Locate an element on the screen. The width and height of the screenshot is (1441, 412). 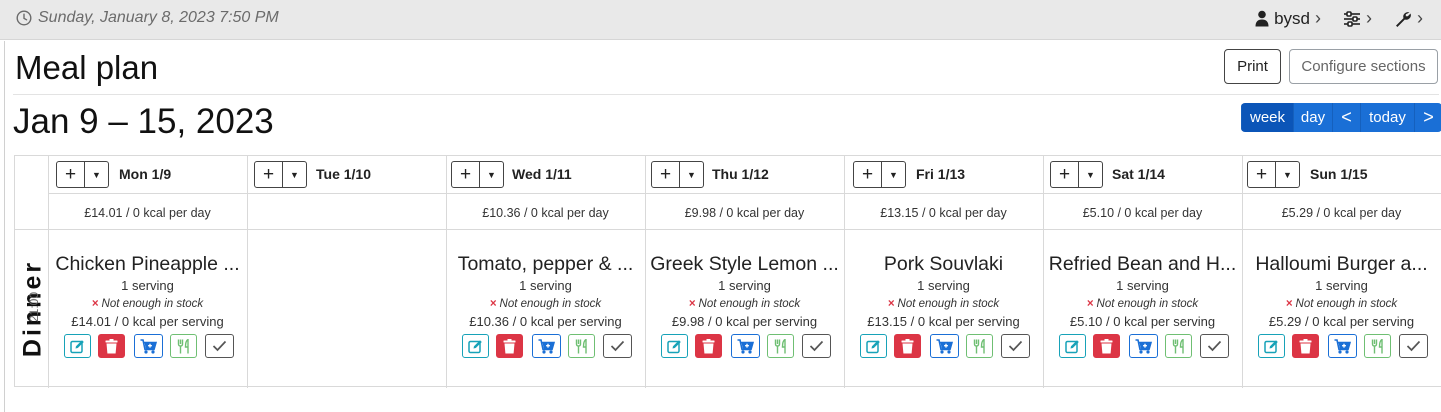
print-button: Print is located at coordinates (1252, 66).